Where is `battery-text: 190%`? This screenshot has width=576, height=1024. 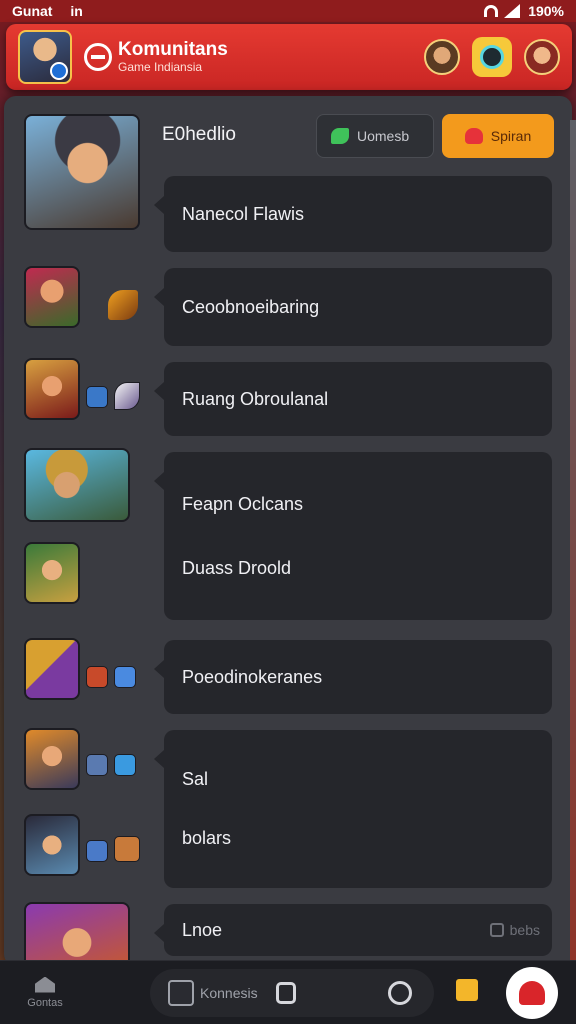 battery-text: 190% is located at coordinates (546, 11).